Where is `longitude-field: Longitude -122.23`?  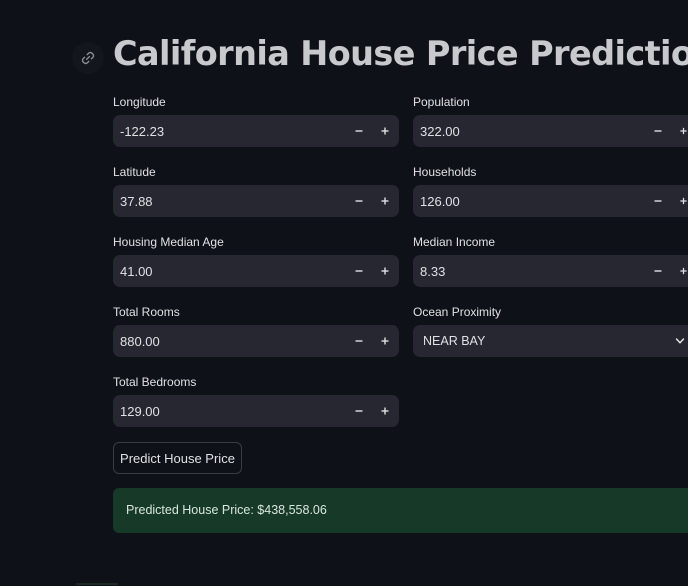 longitude-field: Longitude -122.23 is located at coordinates (256, 121).